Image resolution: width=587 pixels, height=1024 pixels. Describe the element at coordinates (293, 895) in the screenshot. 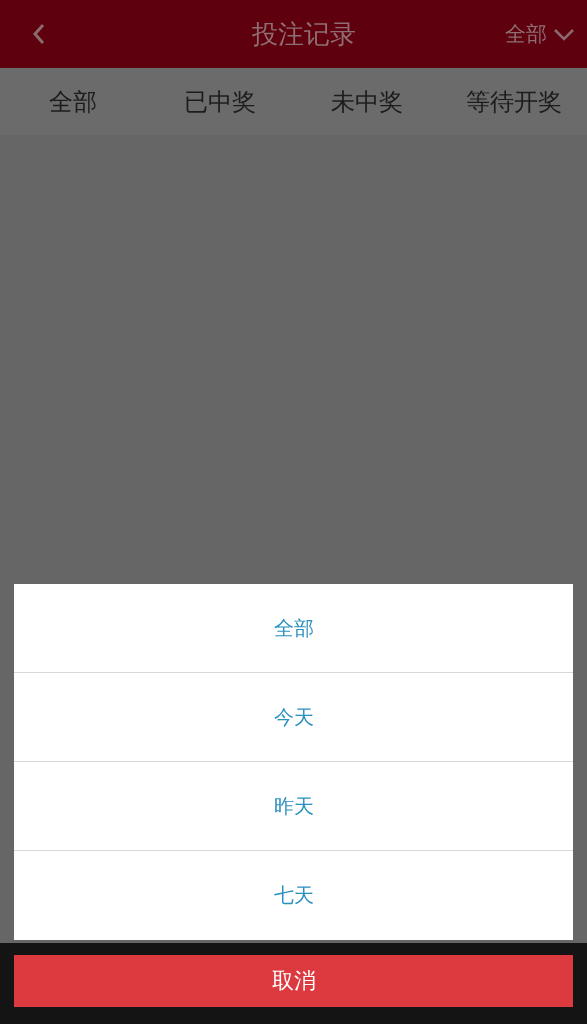

I see `sheet-option: 七天` at that location.